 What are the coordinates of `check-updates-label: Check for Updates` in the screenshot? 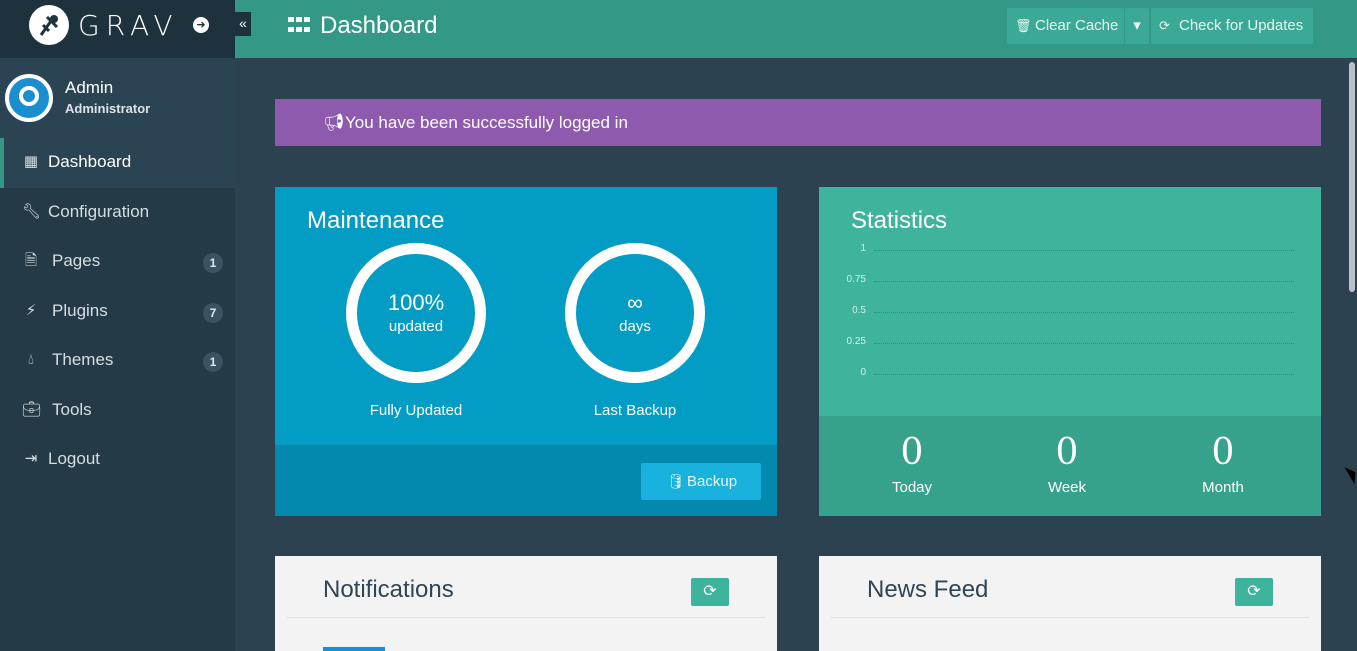 It's located at (1241, 25).